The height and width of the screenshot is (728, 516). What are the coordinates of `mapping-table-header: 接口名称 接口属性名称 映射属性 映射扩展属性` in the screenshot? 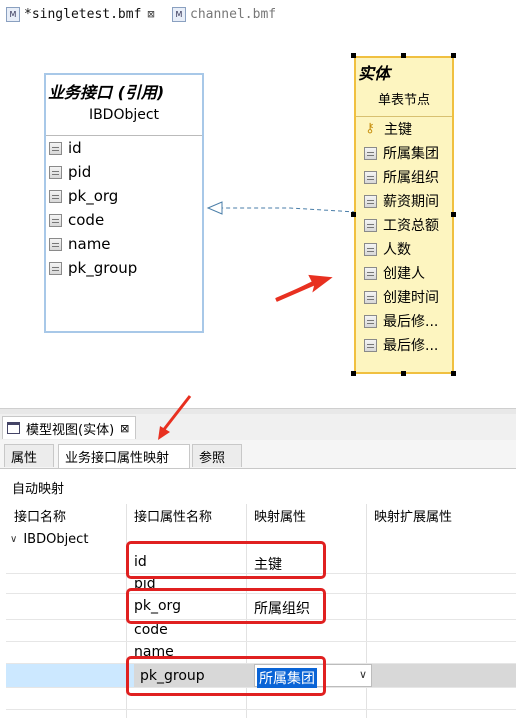 It's located at (261, 516).